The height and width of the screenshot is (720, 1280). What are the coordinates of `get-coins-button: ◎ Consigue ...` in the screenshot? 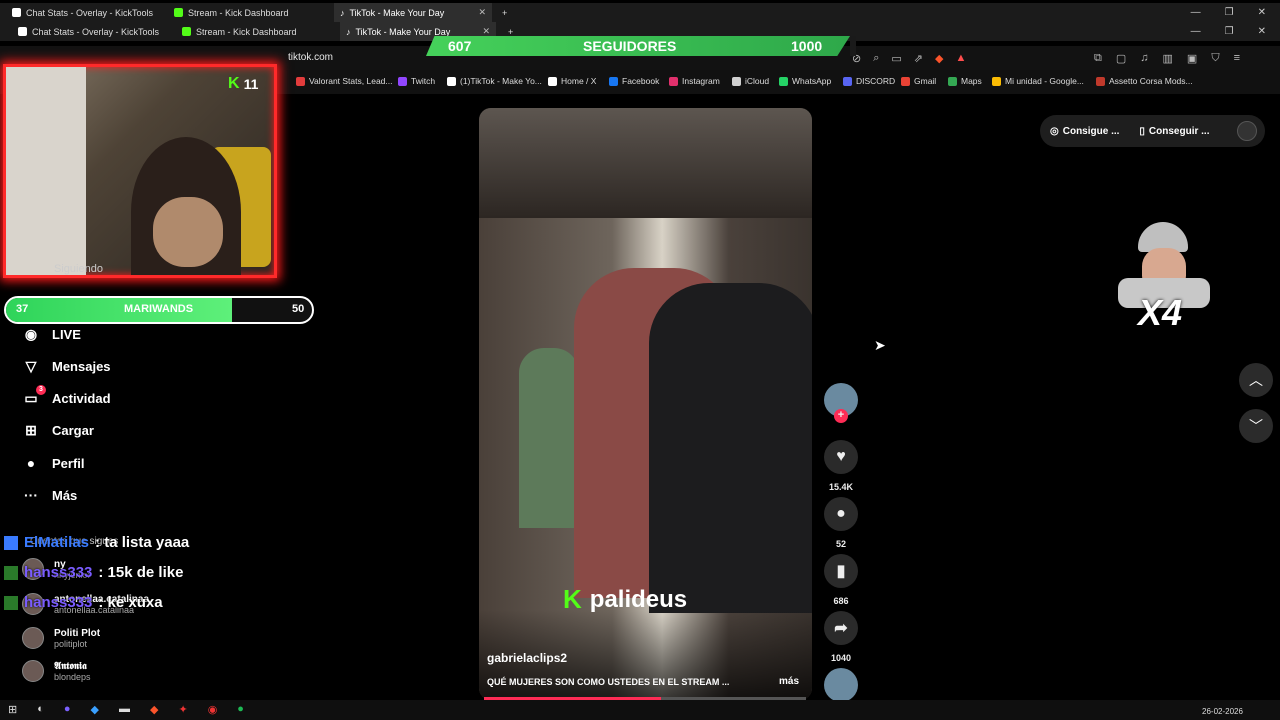 It's located at (1084, 131).